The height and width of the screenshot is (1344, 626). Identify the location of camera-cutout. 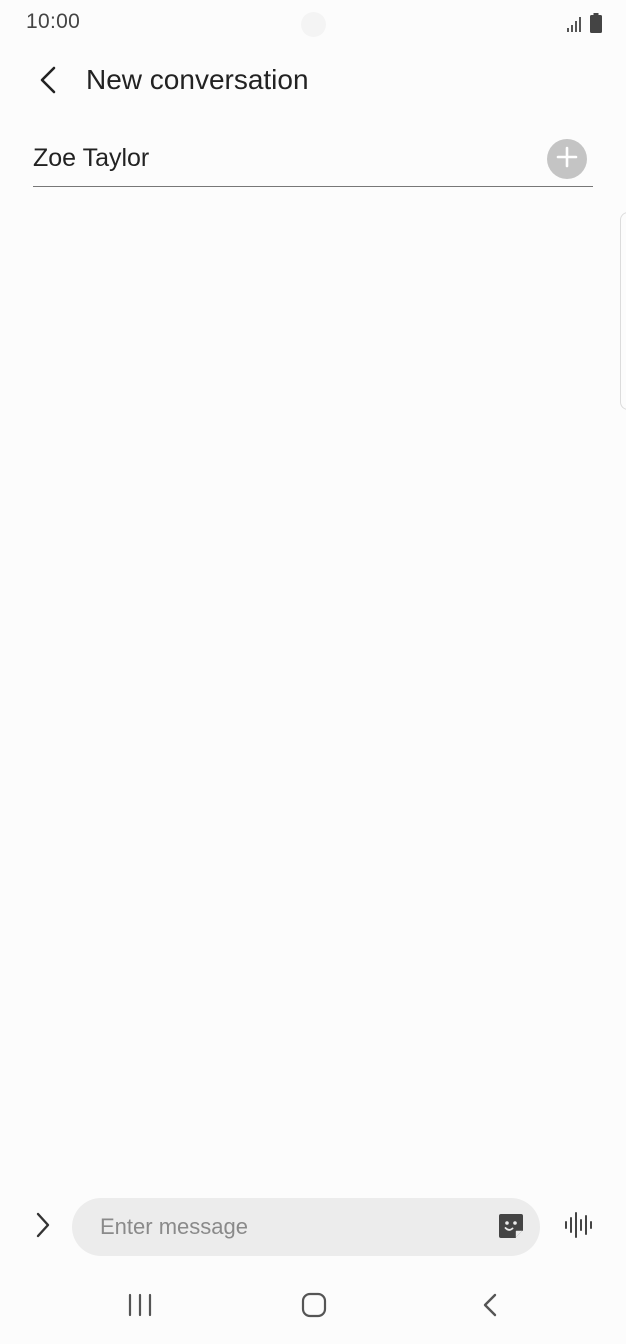
(313, 24).